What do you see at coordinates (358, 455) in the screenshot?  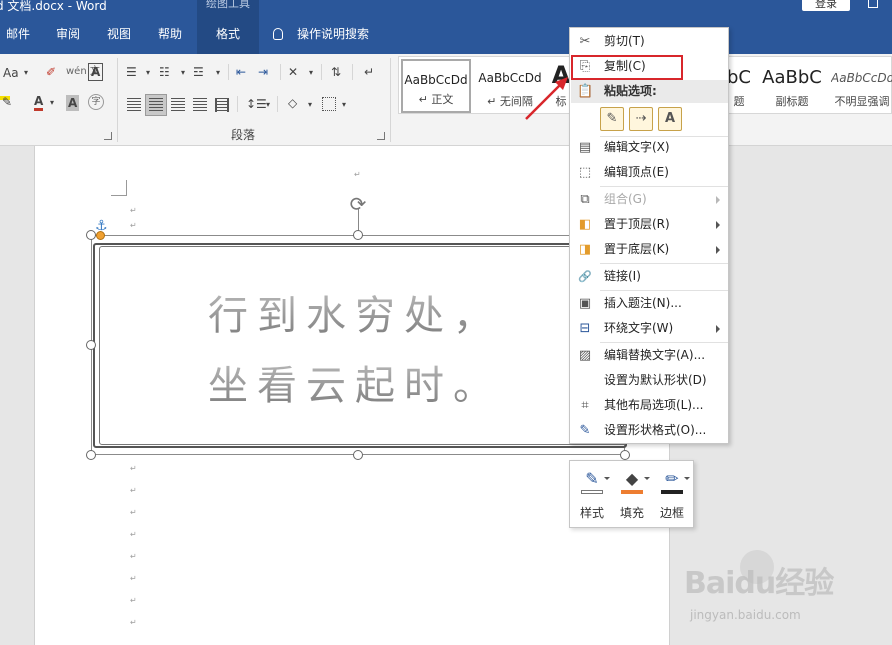 I see `resize-handle-bottom` at bounding box center [358, 455].